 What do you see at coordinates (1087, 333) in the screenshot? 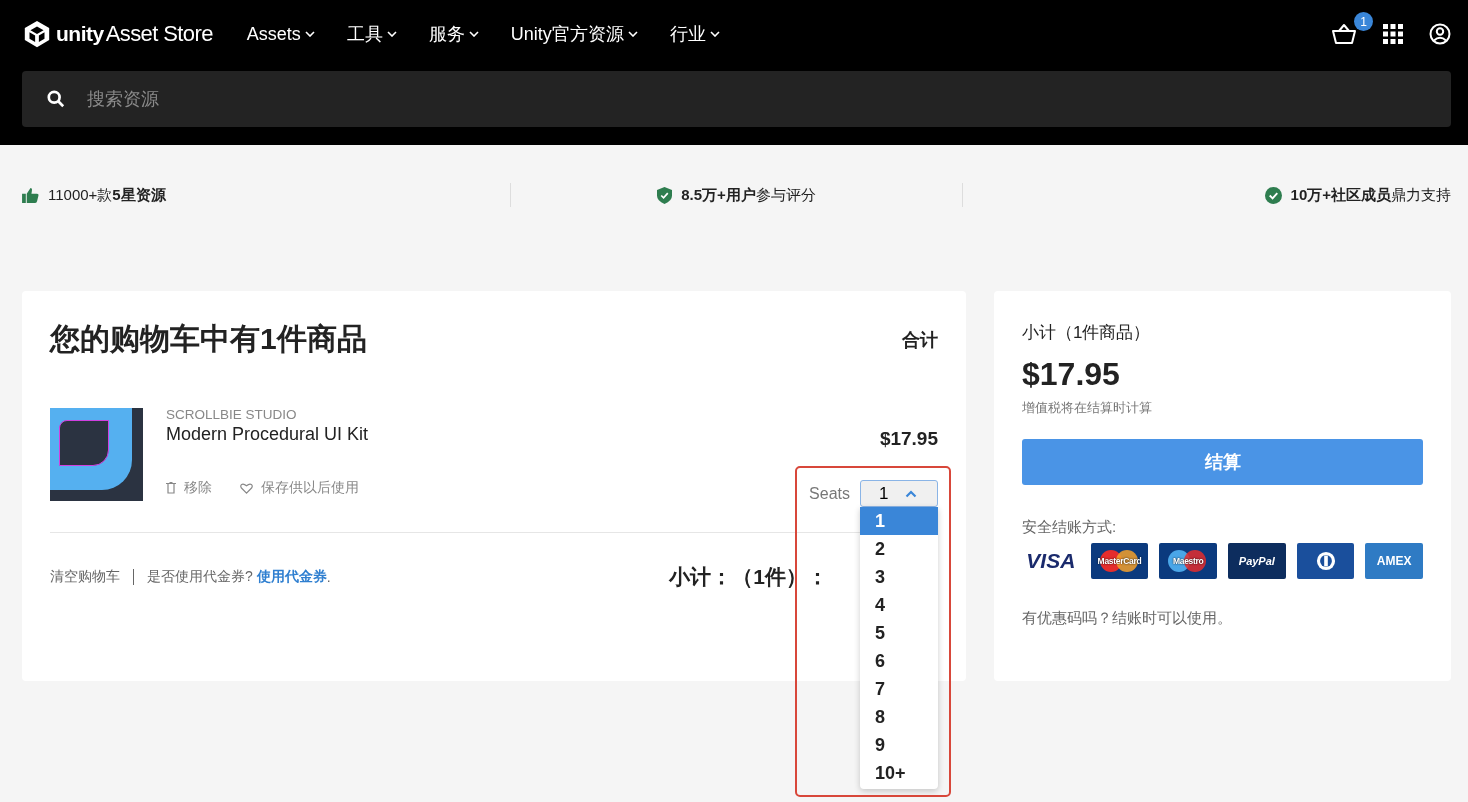
I see `subtotal-heading: 小计（1件商品）` at bounding box center [1087, 333].